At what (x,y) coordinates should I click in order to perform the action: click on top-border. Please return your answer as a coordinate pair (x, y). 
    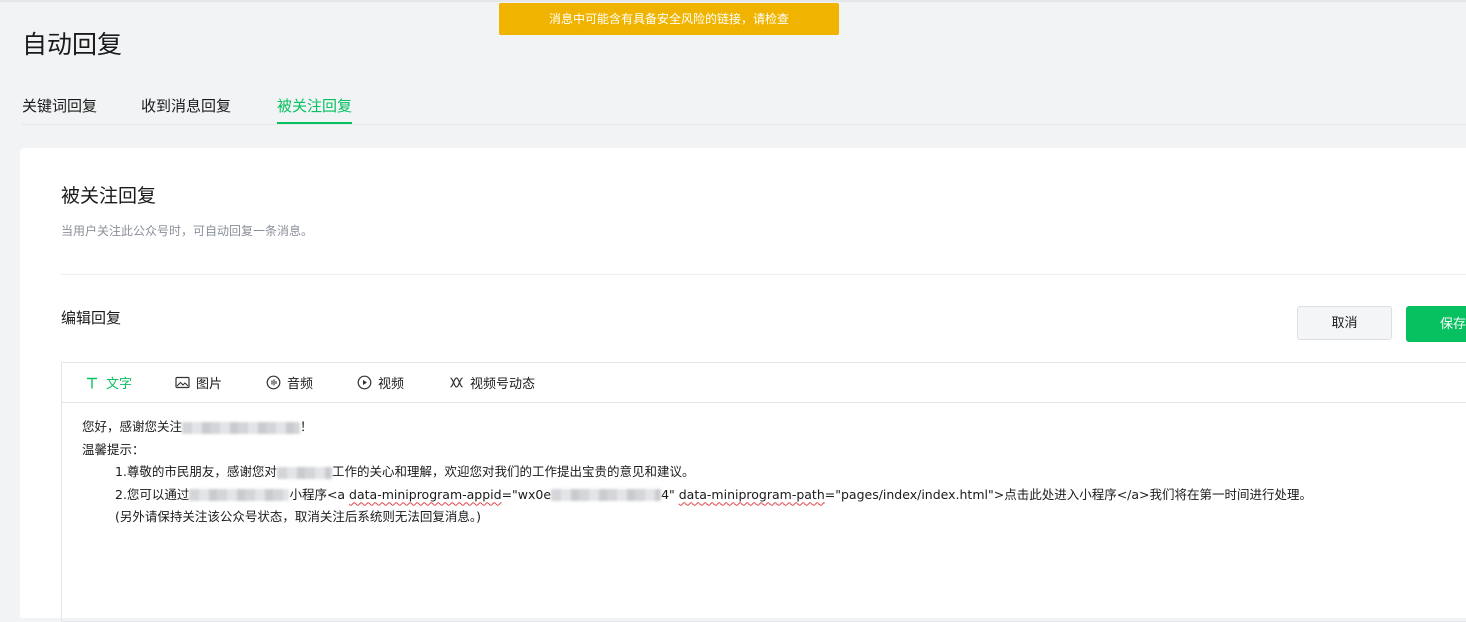
    Looking at the image, I should click on (733, 1).